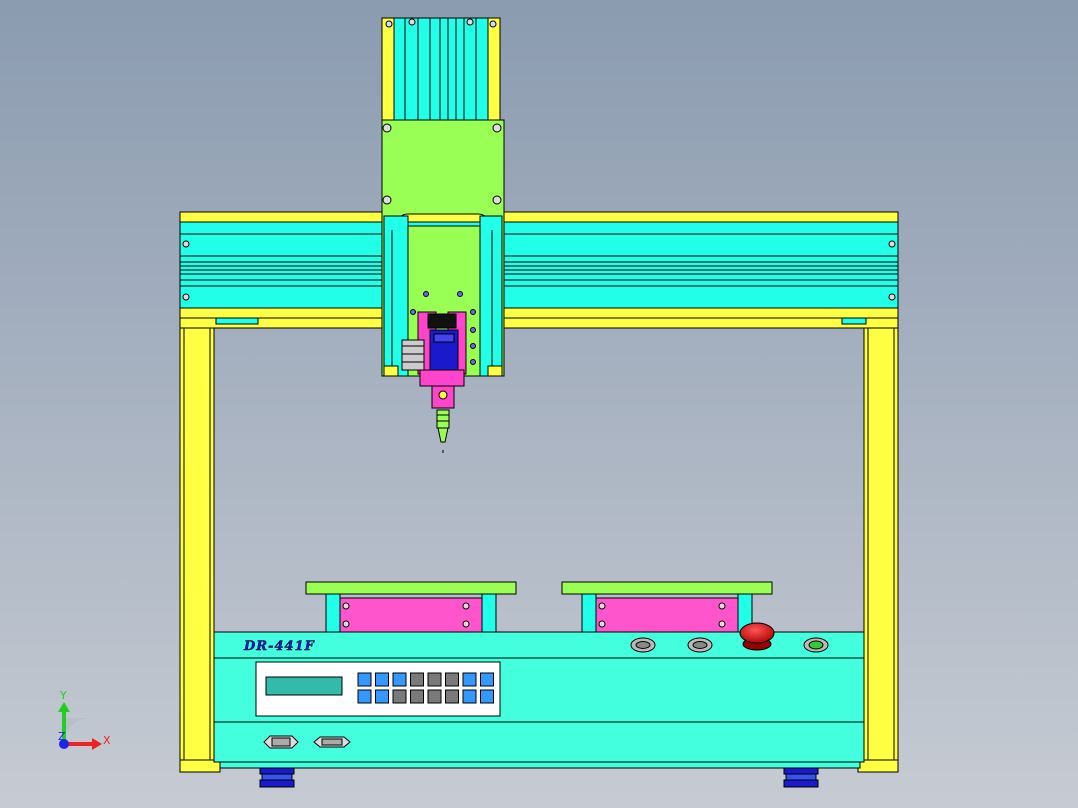  Describe the element at coordinates (700, 645) in the screenshot. I see `start-button-right` at that location.